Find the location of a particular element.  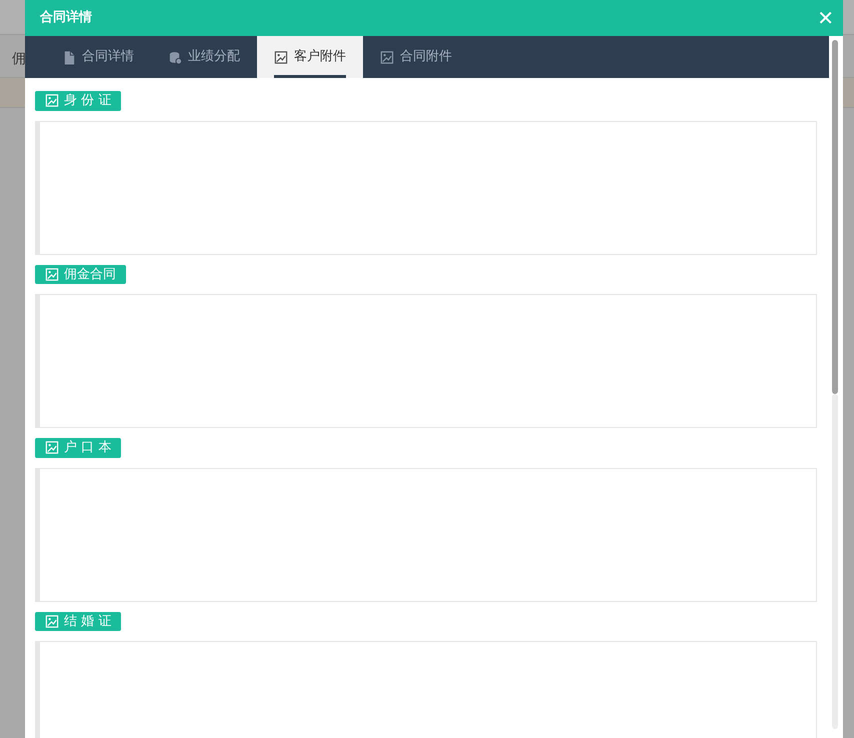

background-label: 佣 is located at coordinates (18, 59).